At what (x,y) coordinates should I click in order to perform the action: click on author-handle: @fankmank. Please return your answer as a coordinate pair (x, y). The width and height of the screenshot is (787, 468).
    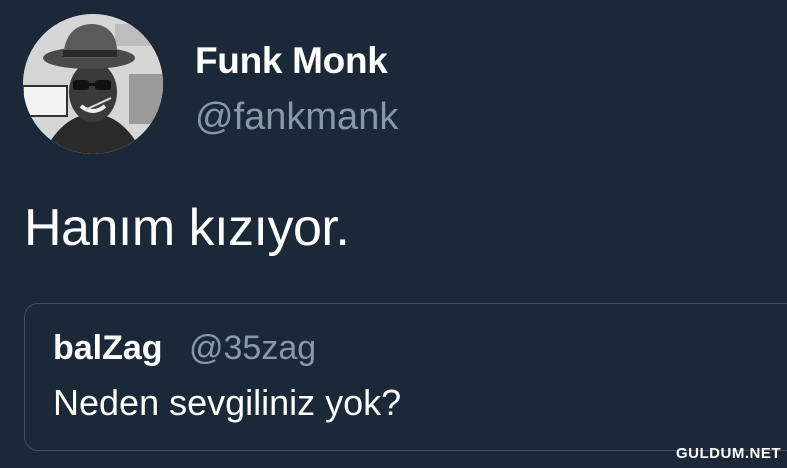
    Looking at the image, I should click on (296, 117).